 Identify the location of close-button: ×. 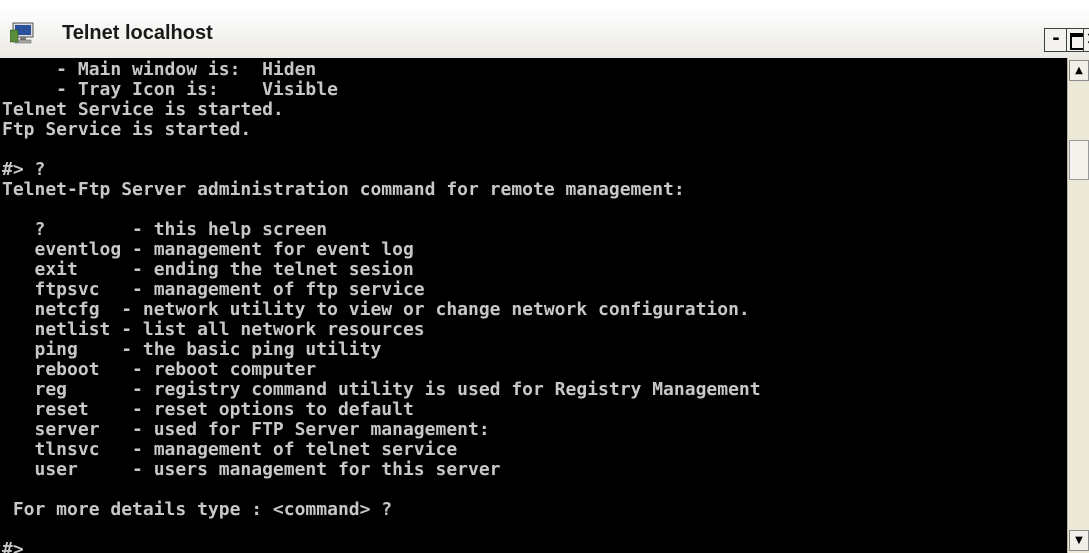
(1086, 40).